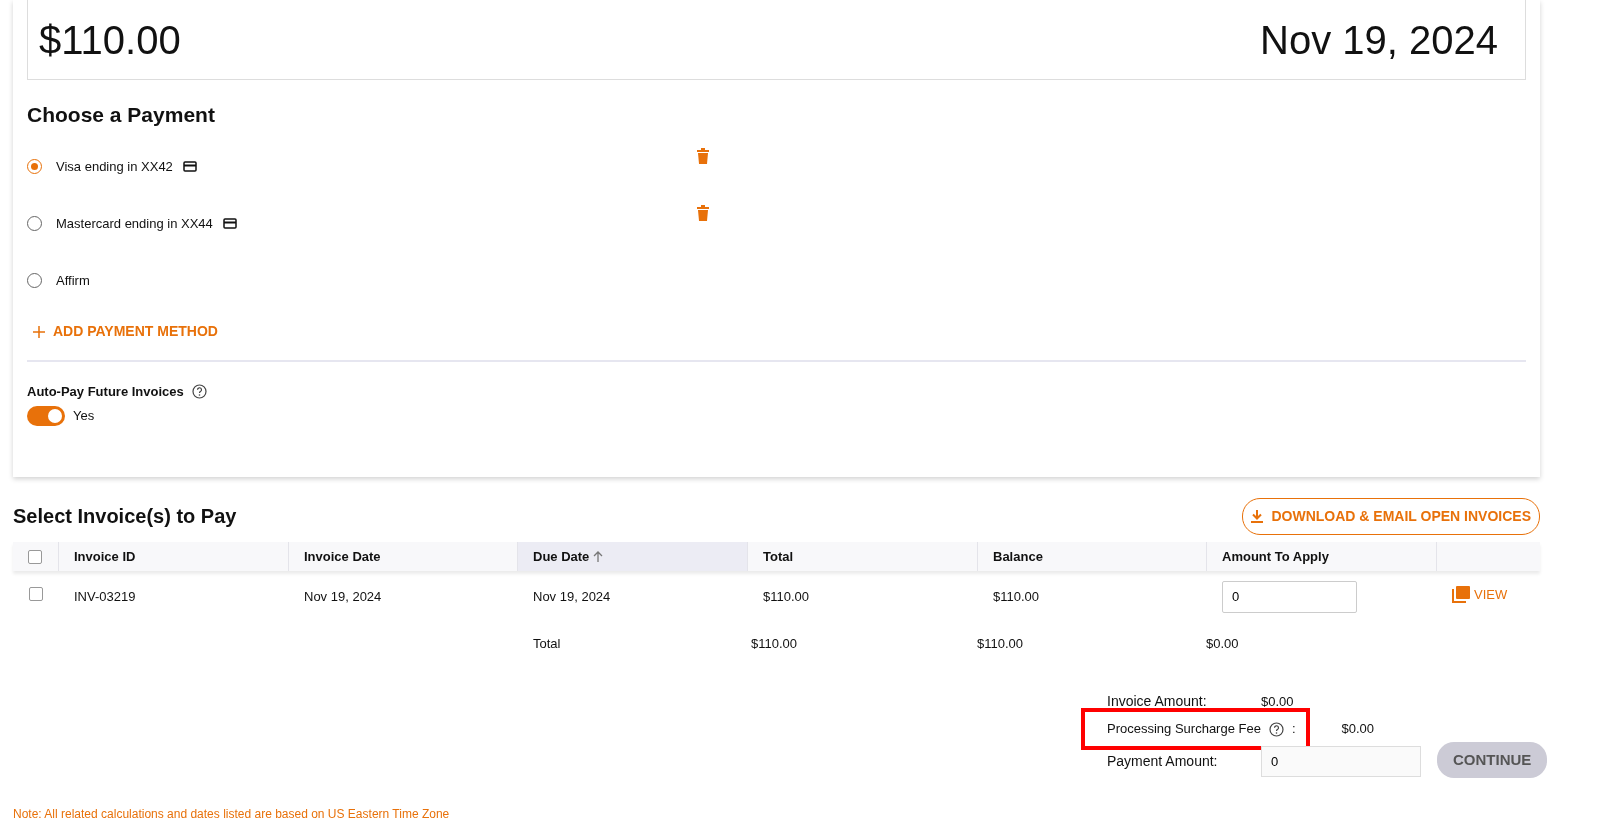 This screenshot has width=1600, height=830. I want to click on payment-amount-label: Payment Amount:, so click(1163, 761).